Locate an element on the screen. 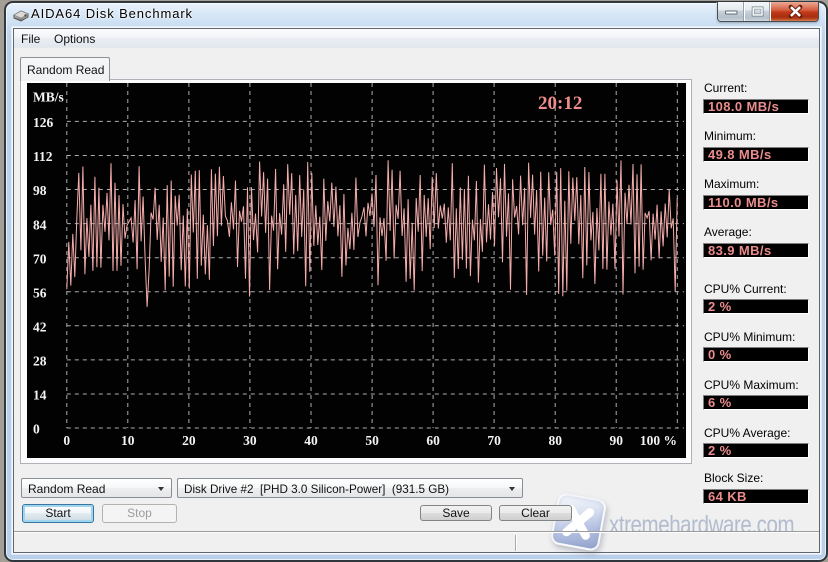  svg-text: 40 is located at coordinates (311, 440).